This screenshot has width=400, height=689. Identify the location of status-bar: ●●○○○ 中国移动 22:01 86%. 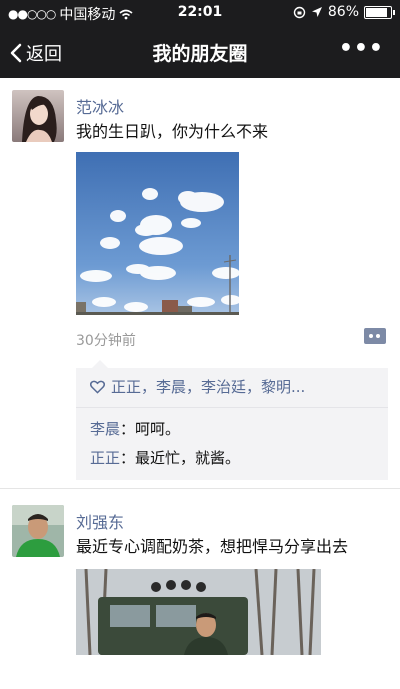
(200, 13).